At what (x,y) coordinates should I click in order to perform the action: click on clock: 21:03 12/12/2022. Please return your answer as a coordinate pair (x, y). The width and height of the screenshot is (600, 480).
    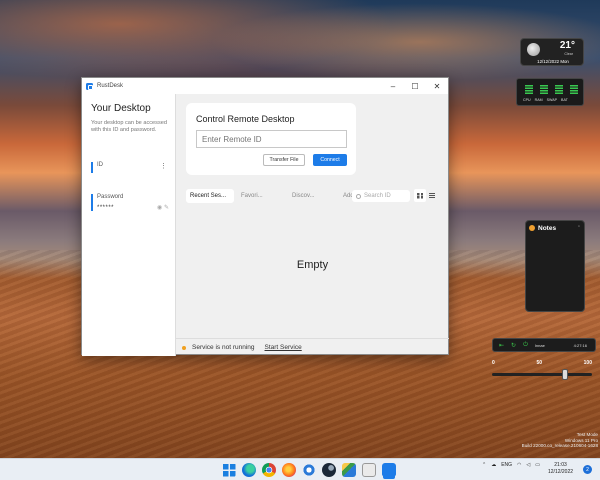
    Looking at the image, I should click on (560, 469).